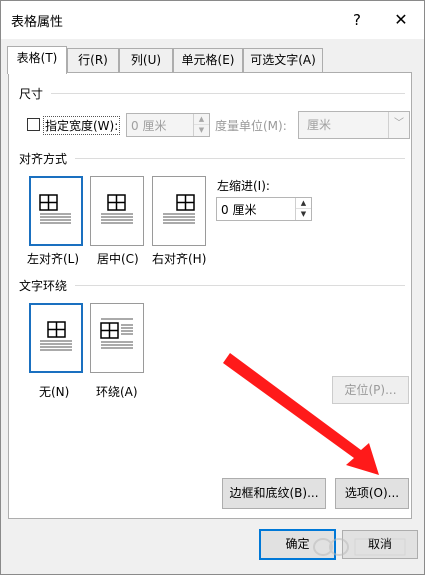  Describe the element at coordinates (301, 414) in the screenshot. I see `annotation-arrow-icon` at that location.